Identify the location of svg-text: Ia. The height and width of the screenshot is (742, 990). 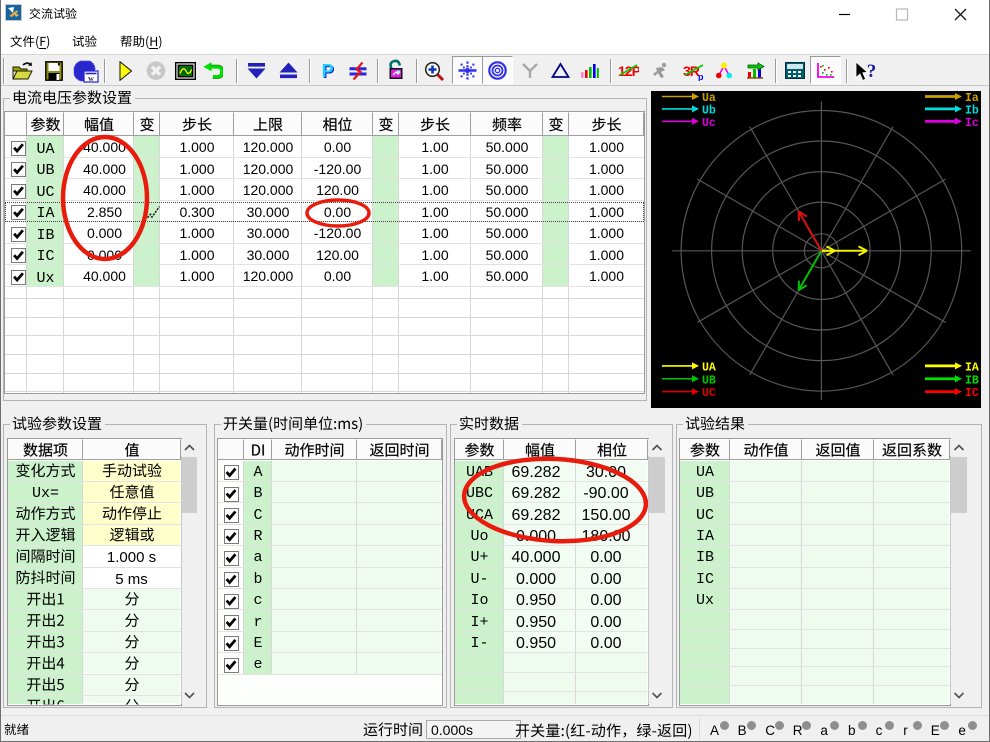
(972, 98).